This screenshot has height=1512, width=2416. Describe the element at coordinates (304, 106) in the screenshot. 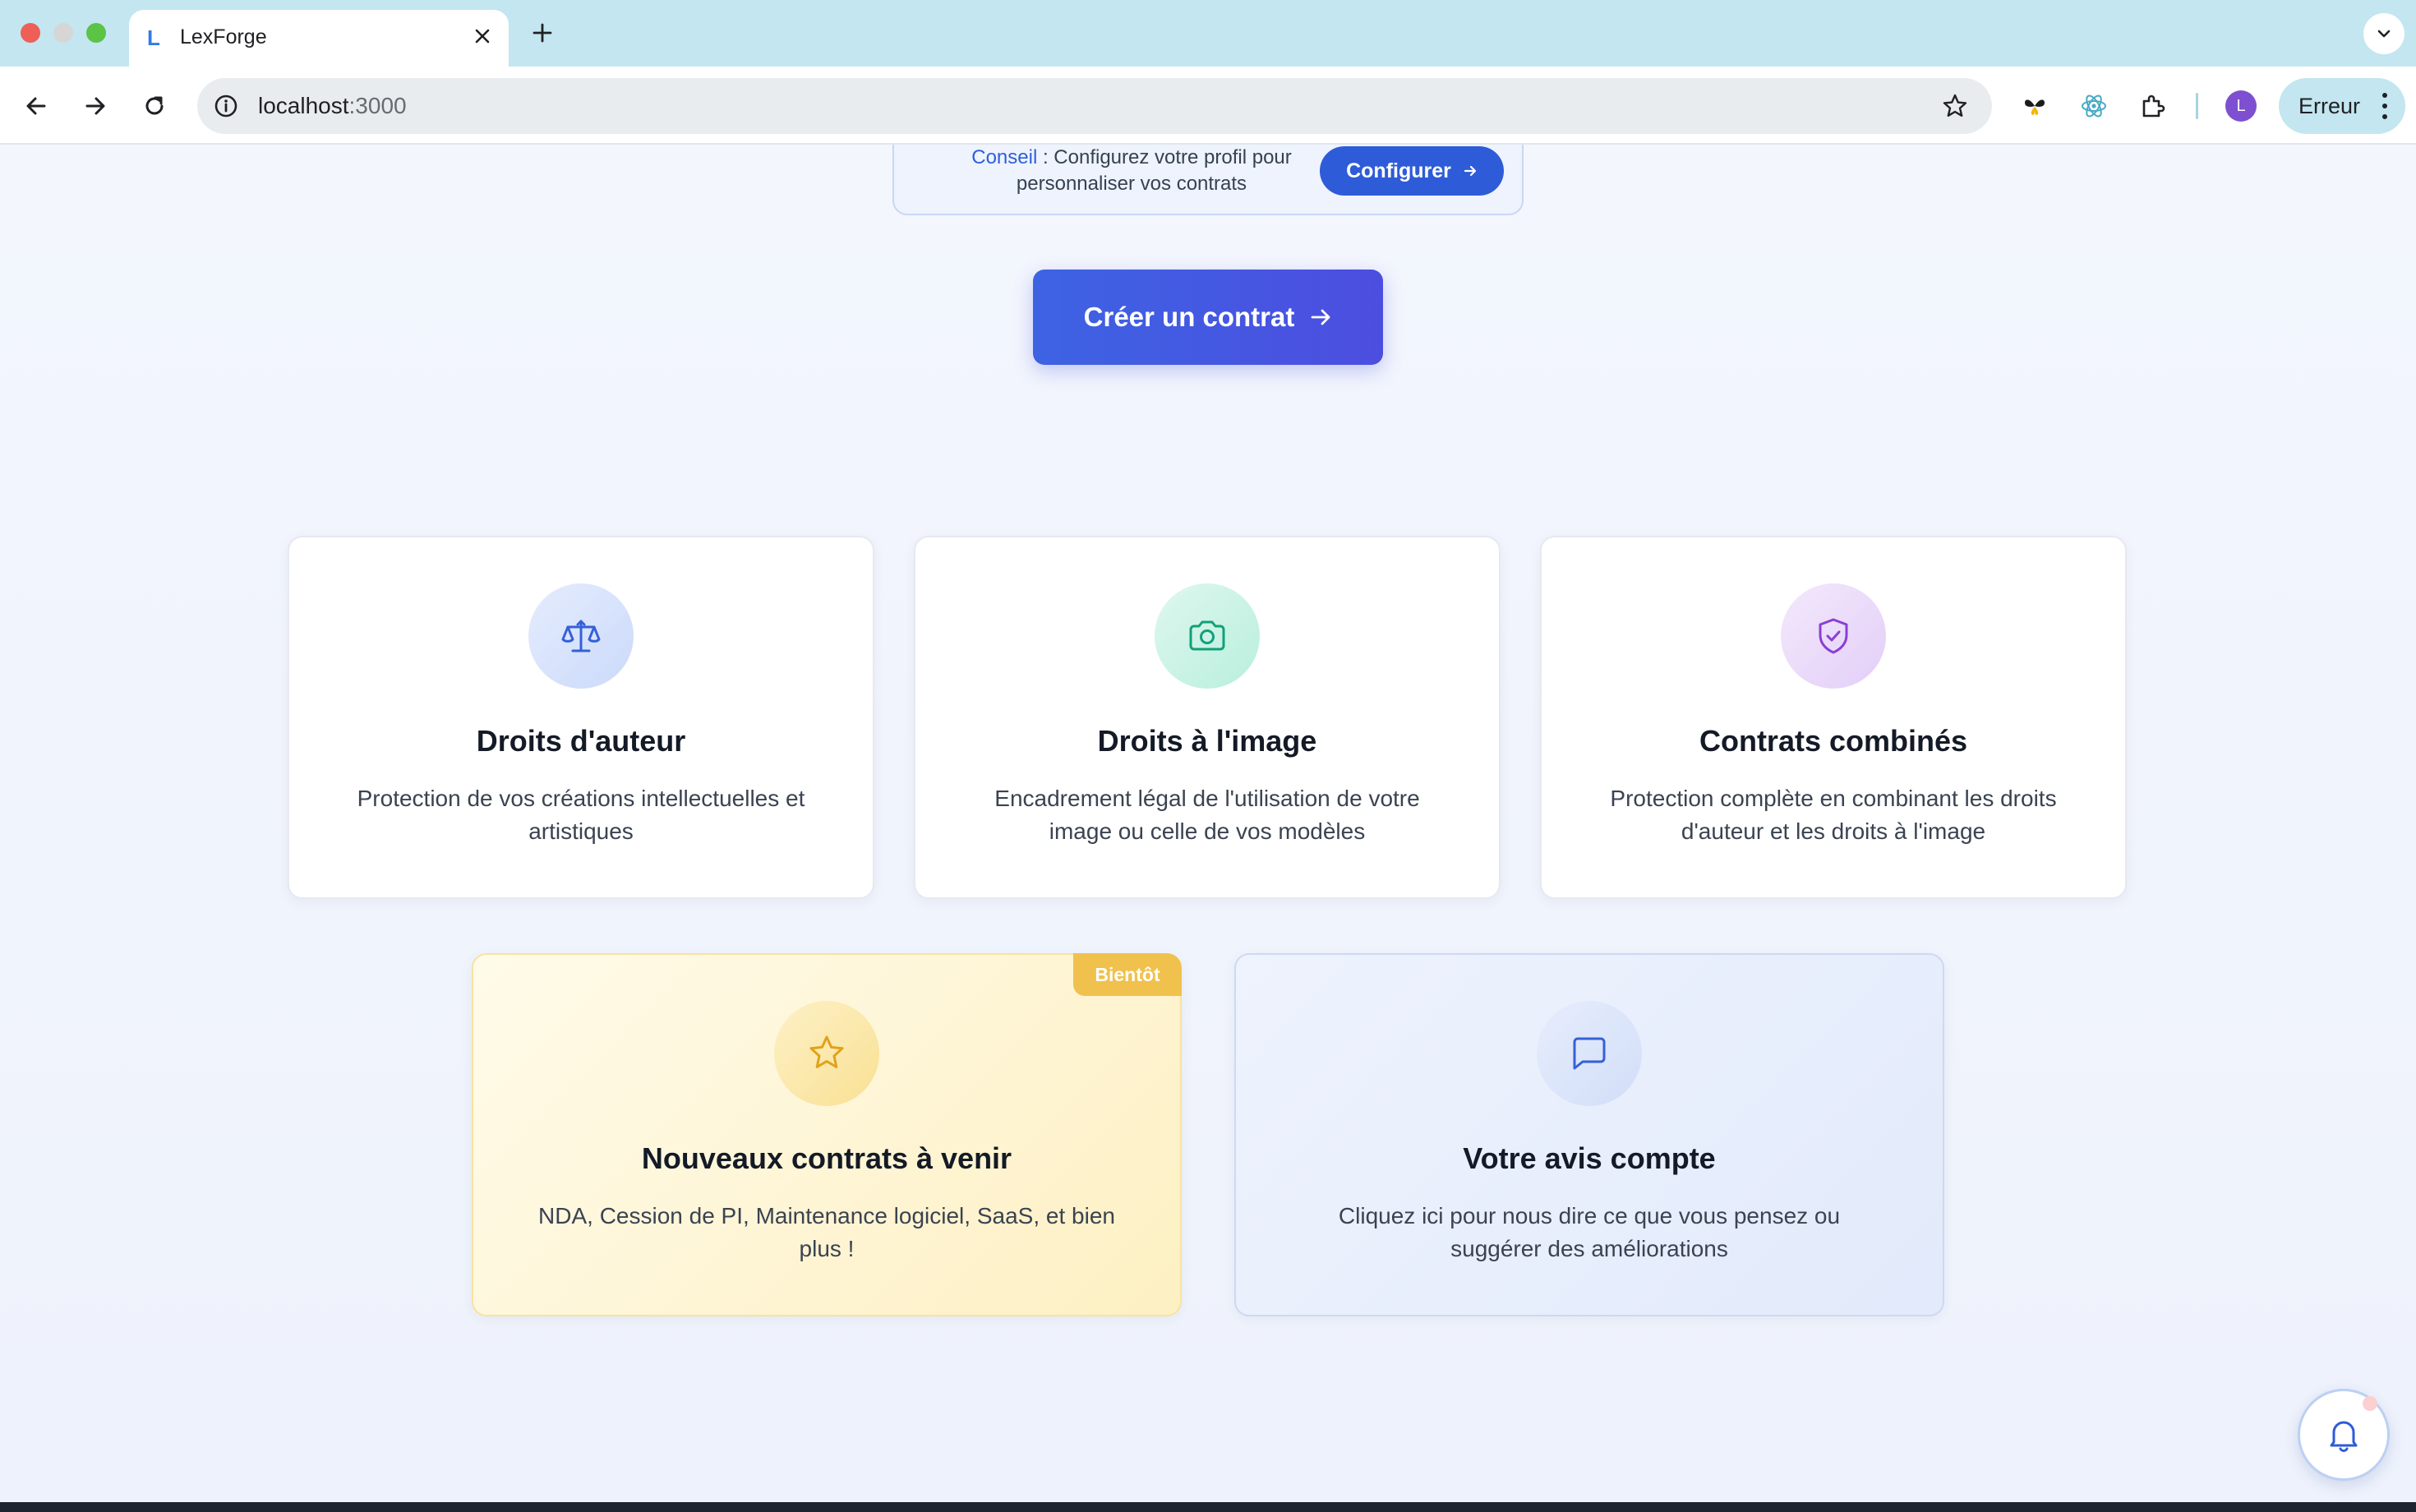

I see `url-host: localhost` at that location.